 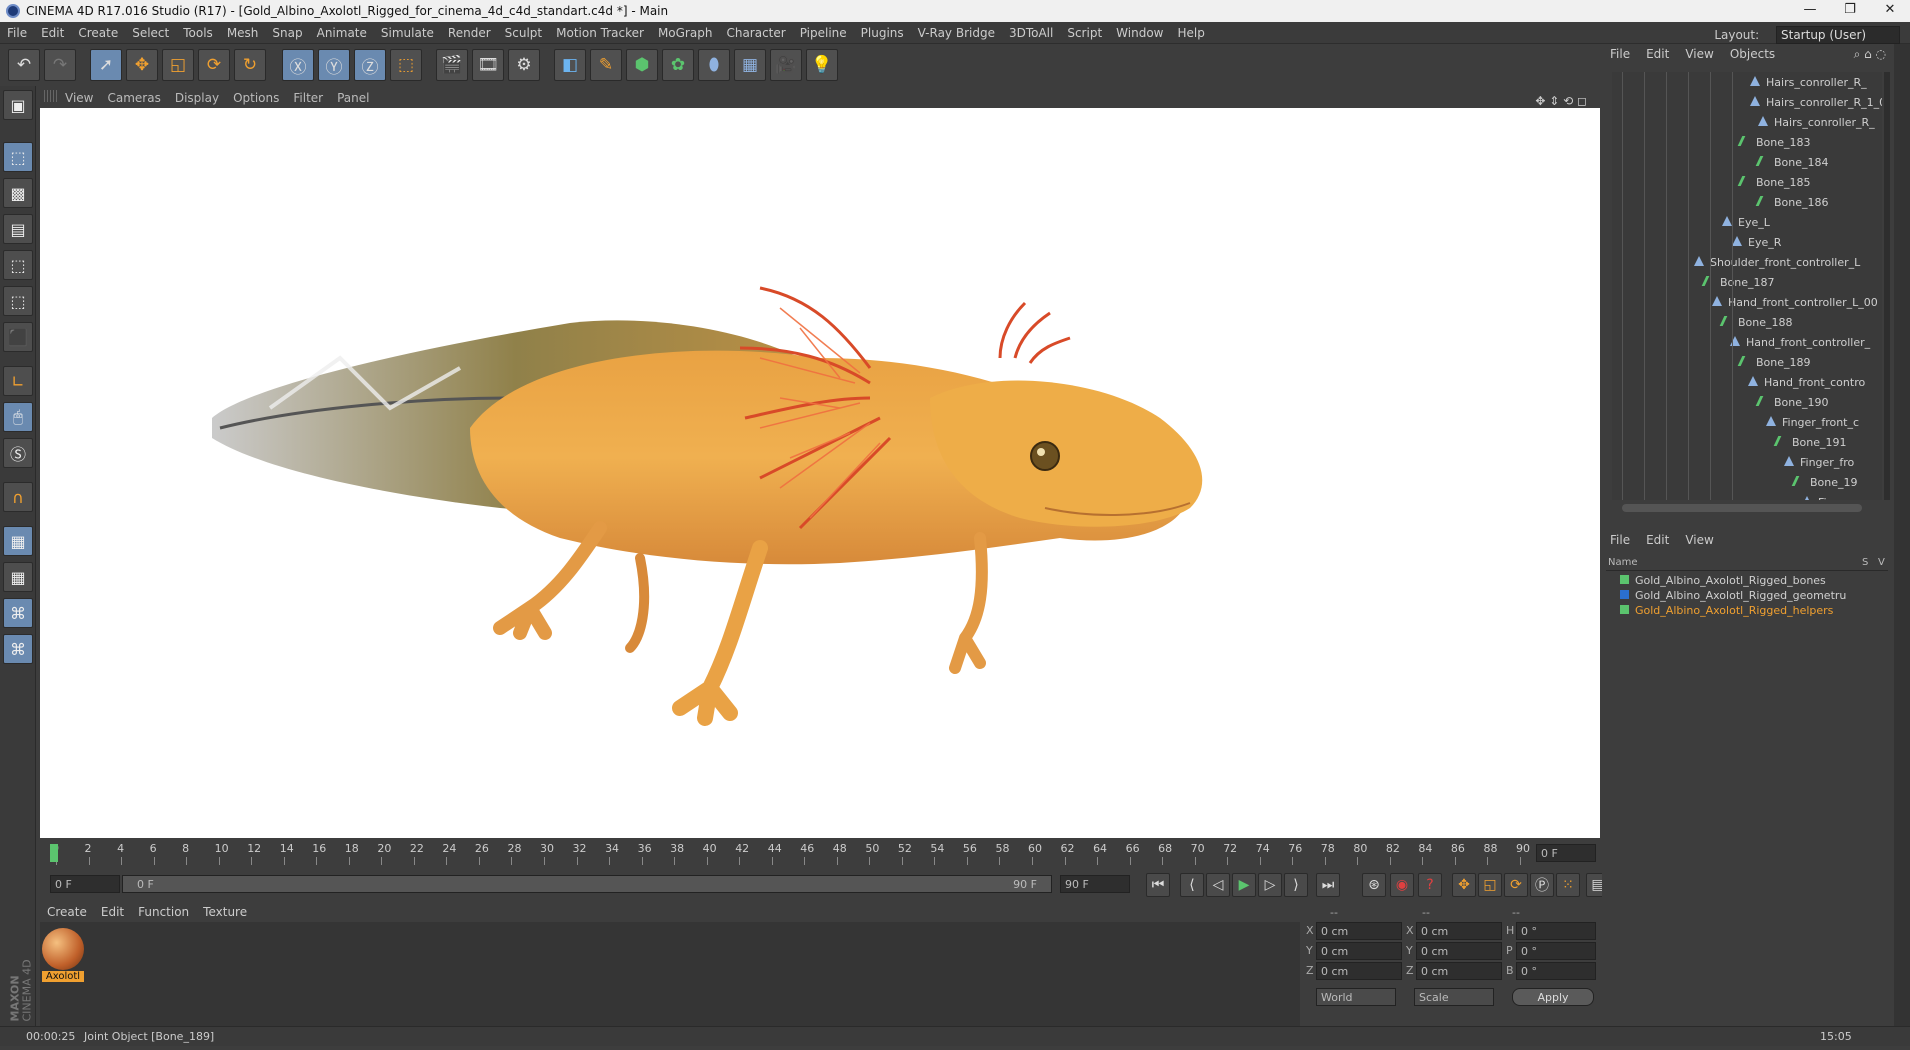 I want to click on side-tabs, so click(x=1902, y=535).